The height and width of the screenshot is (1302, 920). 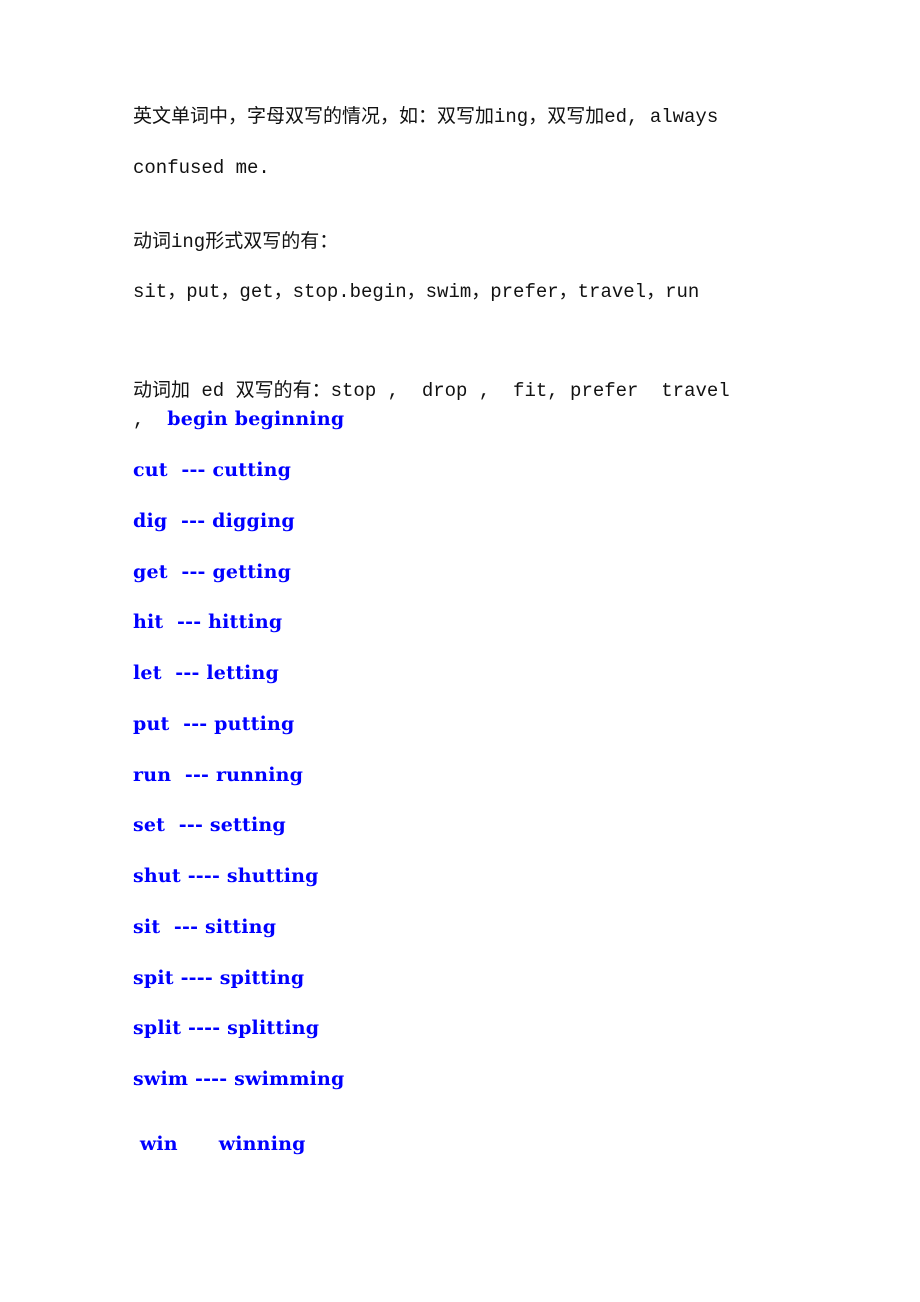 What do you see at coordinates (150, 420) in the screenshot?
I see `ed-second-line-prefix: ,` at bounding box center [150, 420].